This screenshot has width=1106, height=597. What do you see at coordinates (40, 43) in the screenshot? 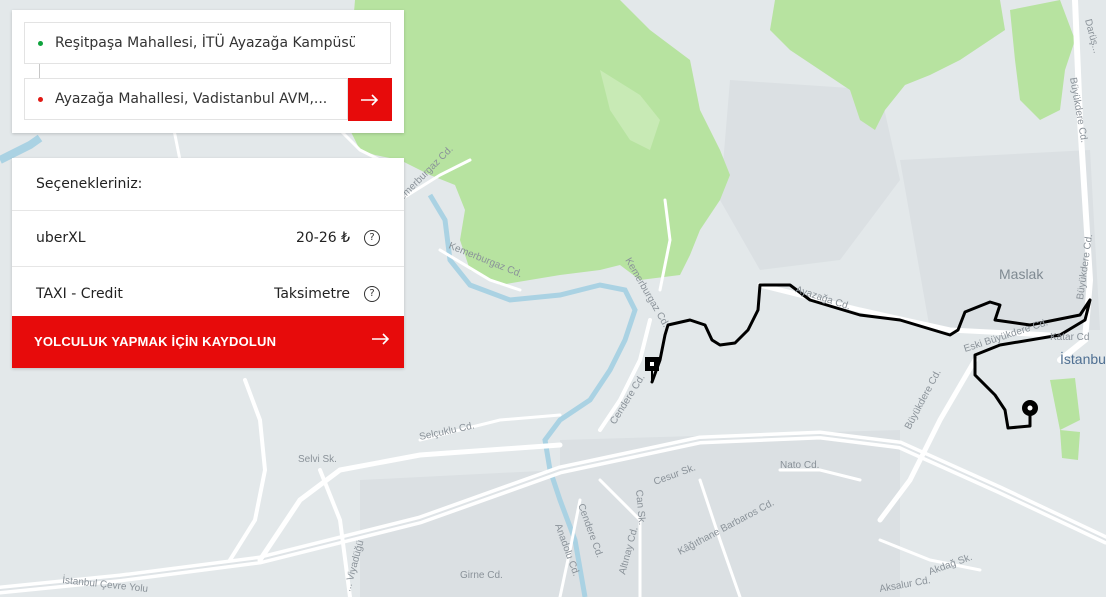
I see `pickup-dot-icon` at bounding box center [40, 43].